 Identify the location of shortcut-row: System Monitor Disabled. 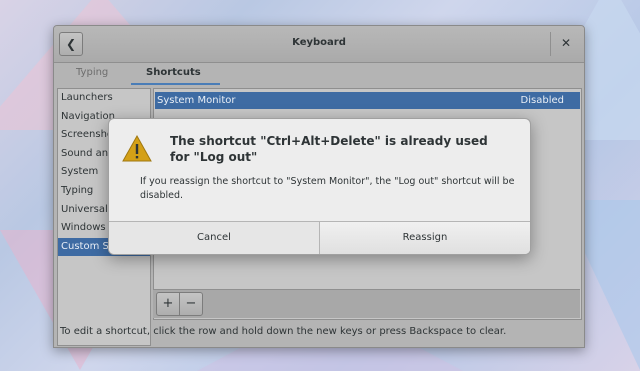
(367, 100).